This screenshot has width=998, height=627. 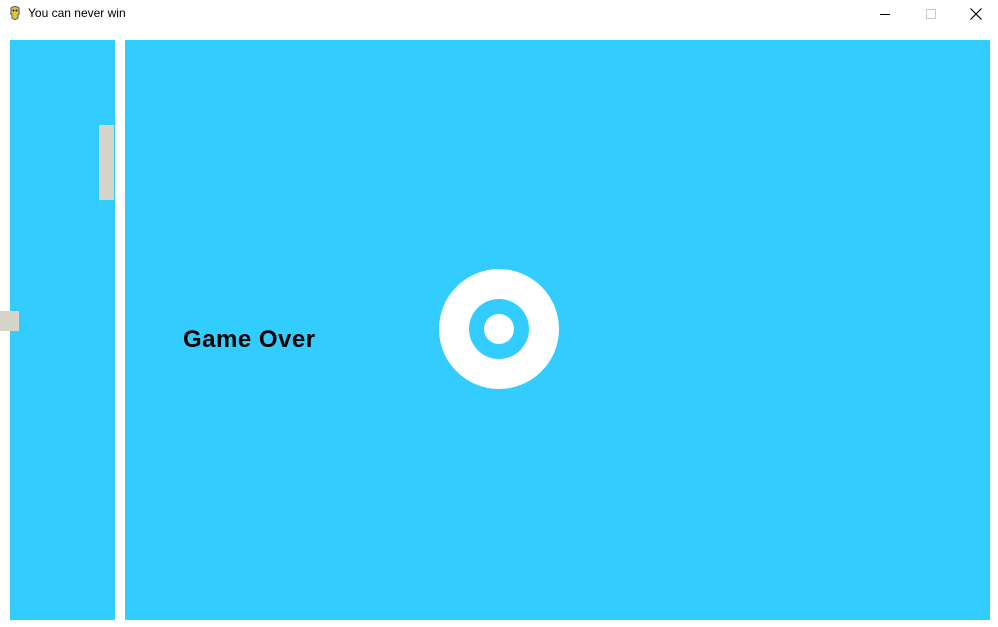 What do you see at coordinates (249, 339) in the screenshot?
I see `game-over-text: Game Over` at bounding box center [249, 339].